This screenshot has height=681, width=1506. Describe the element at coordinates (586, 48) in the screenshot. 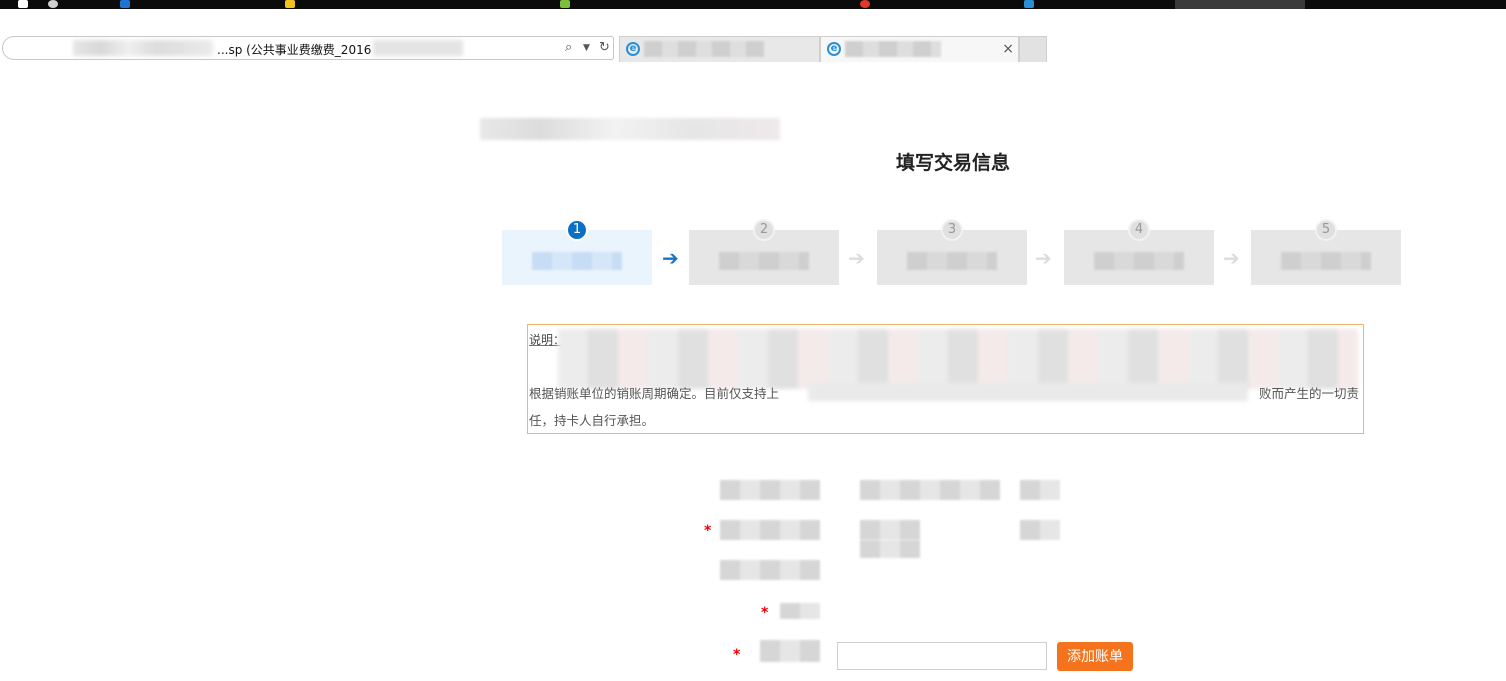

I see `chevron-down-icon: ▼` at that location.